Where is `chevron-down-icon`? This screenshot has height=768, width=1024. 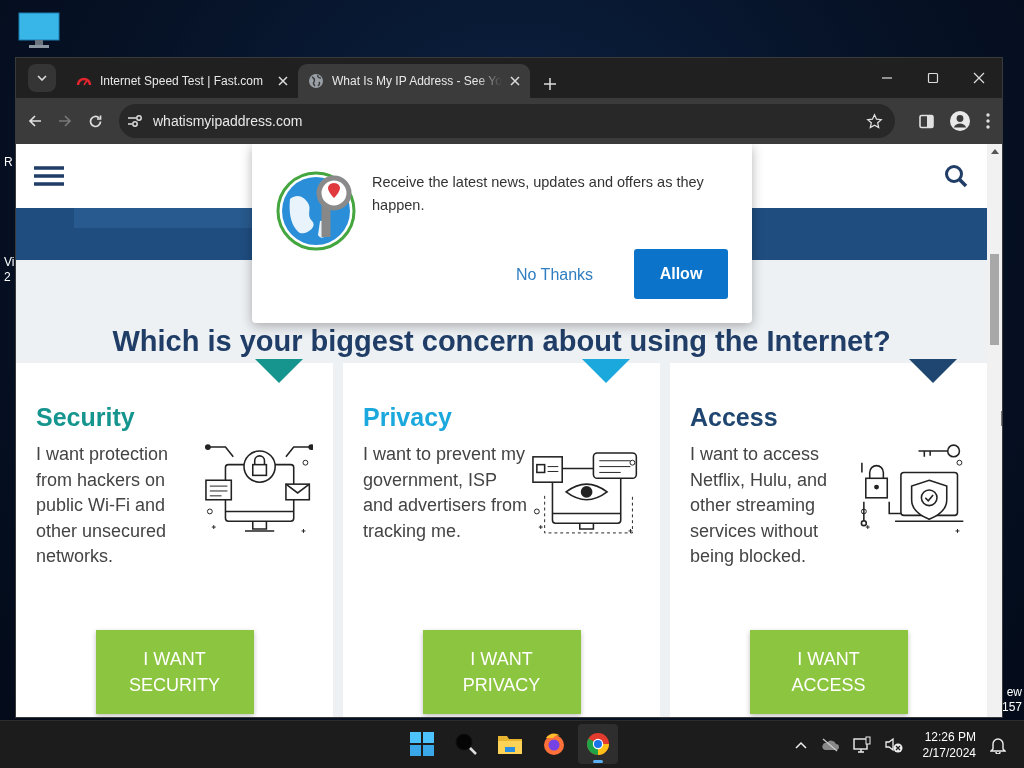
chevron-down-icon is located at coordinates (42, 78).